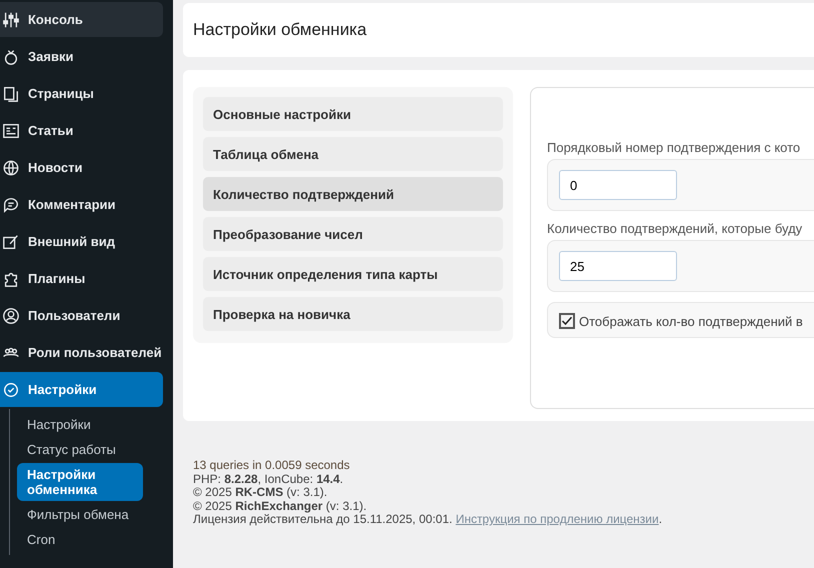 This screenshot has width=814, height=568. Describe the element at coordinates (260, 493) in the screenshot. I see `footer-line: © 2025 RK-CMS (v: 3.1).` at that location.